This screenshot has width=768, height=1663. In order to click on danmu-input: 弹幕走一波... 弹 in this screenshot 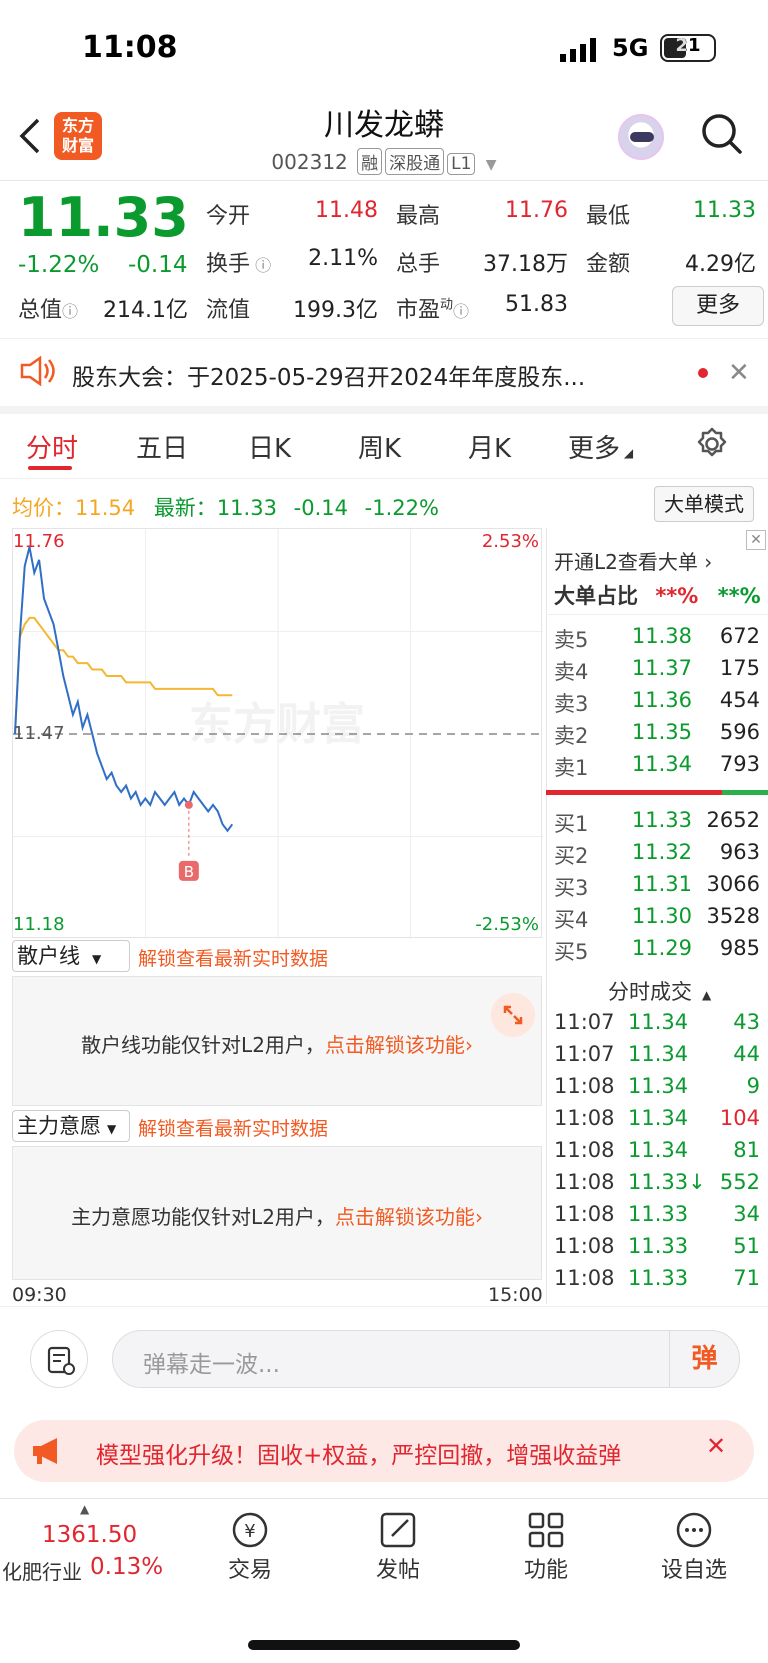, I will do `click(426, 1359)`.